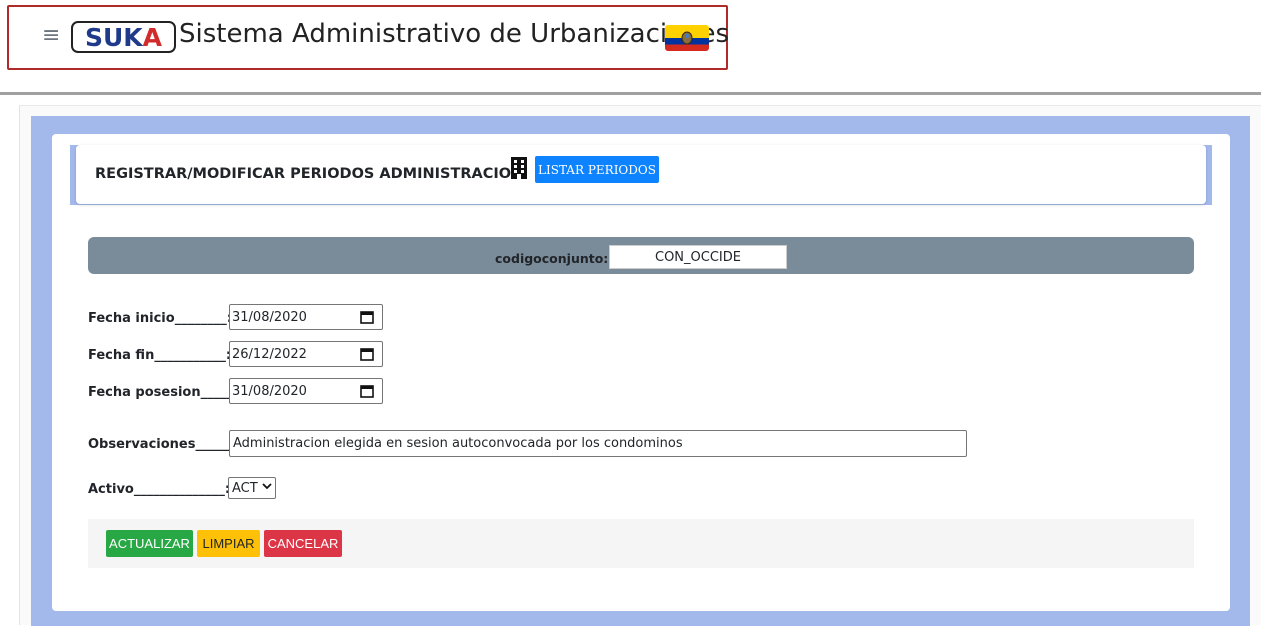 Image resolution: width=1261 pixels, height=626 pixels. Describe the element at coordinates (598, 443) in the screenshot. I see `observaciones-input` at that location.